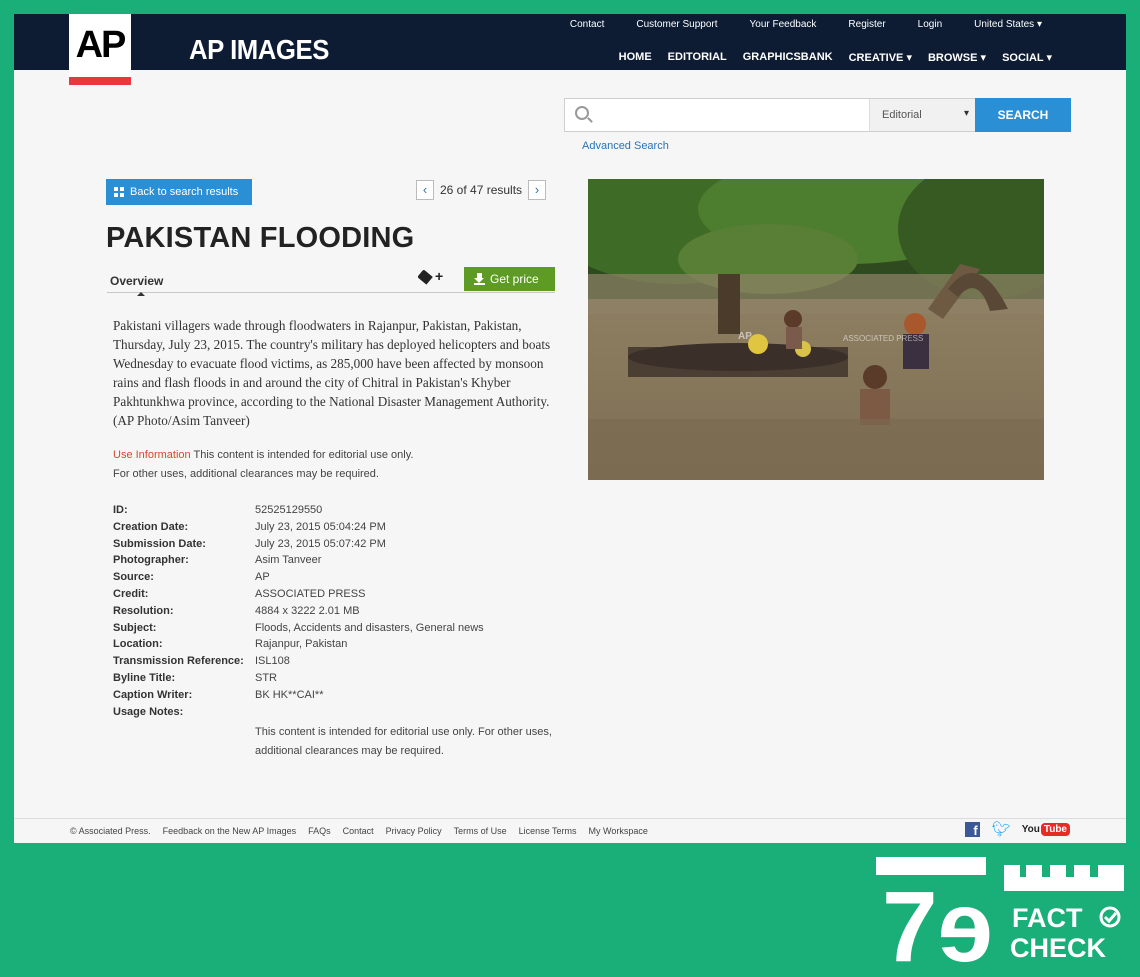 The width and height of the screenshot is (1140, 977). I want to click on search-input, so click(731, 115).